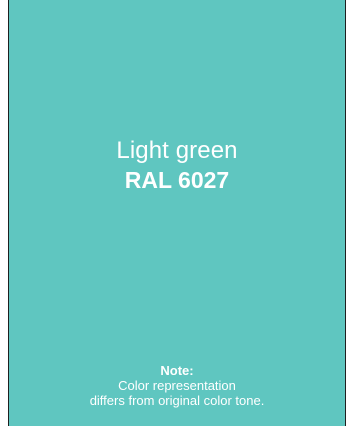 The image size is (352, 426). What do you see at coordinates (206, 150) in the screenshot?
I see `color-name-part2: green` at bounding box center [206, 150].